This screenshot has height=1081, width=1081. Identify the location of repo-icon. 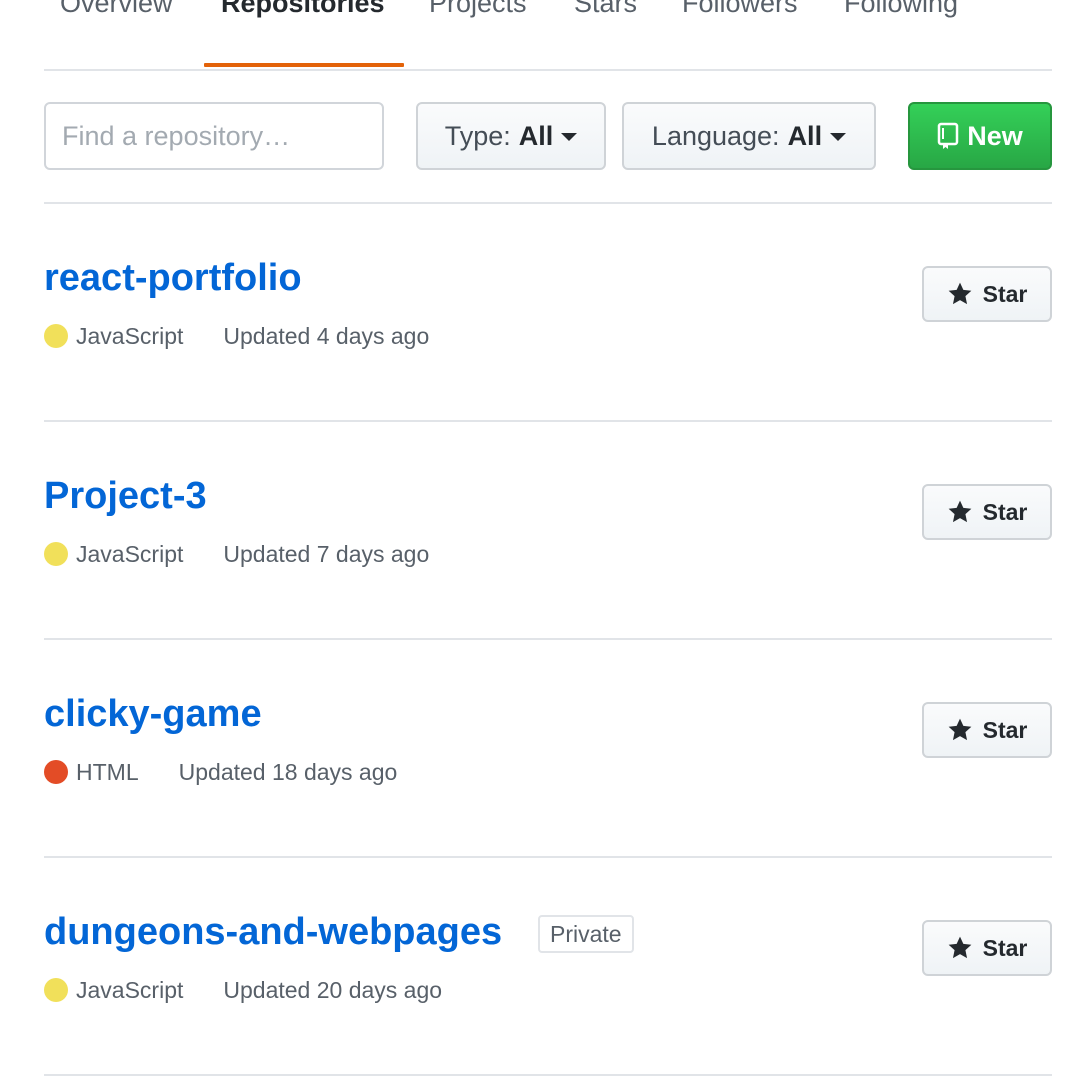
(948, 135).